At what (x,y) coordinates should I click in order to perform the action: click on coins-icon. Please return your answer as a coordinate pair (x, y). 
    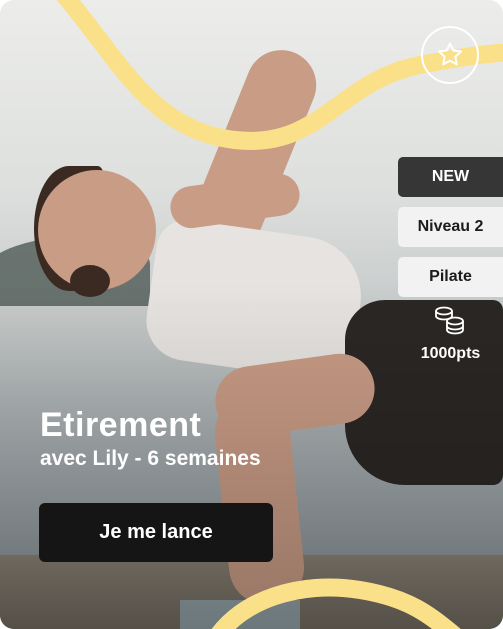
    Looking at the image, I should click on (449, 320).